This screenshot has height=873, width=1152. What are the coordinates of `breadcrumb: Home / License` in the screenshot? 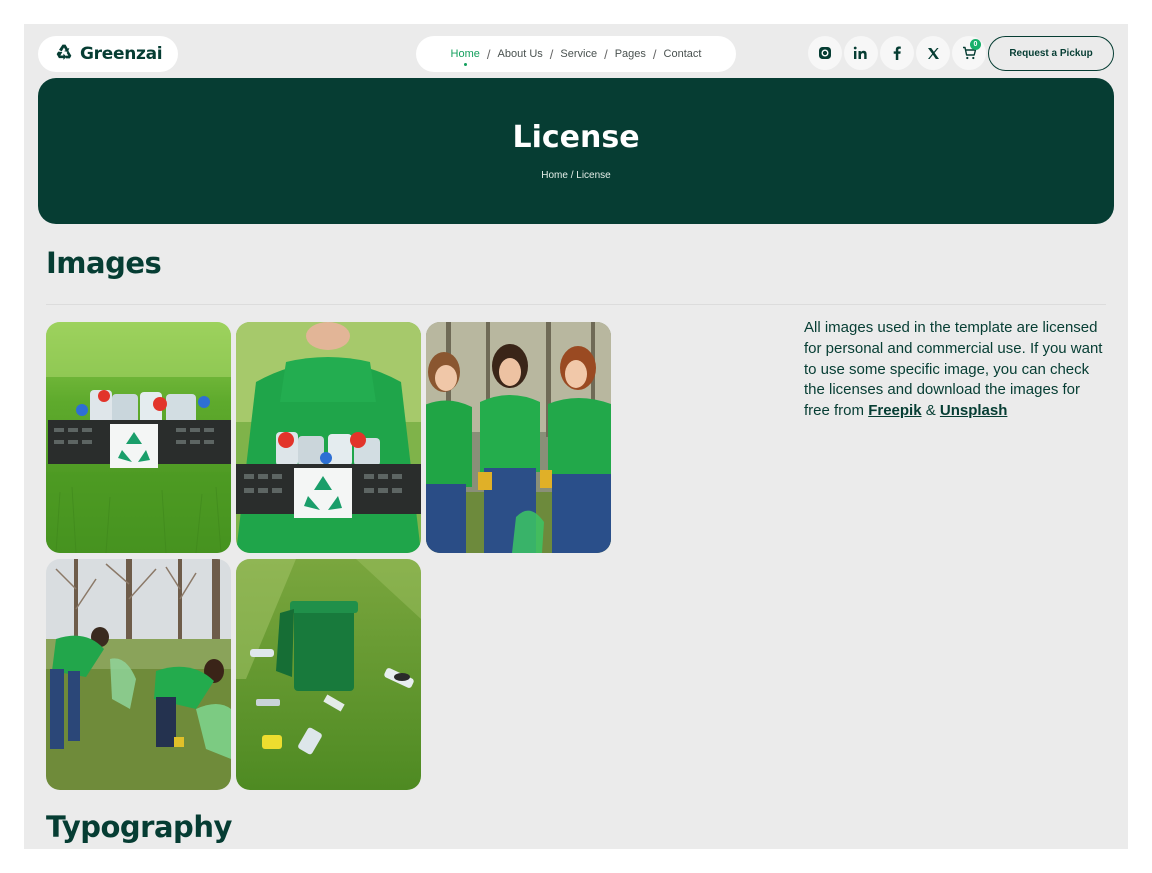 It's located at (576, 175).